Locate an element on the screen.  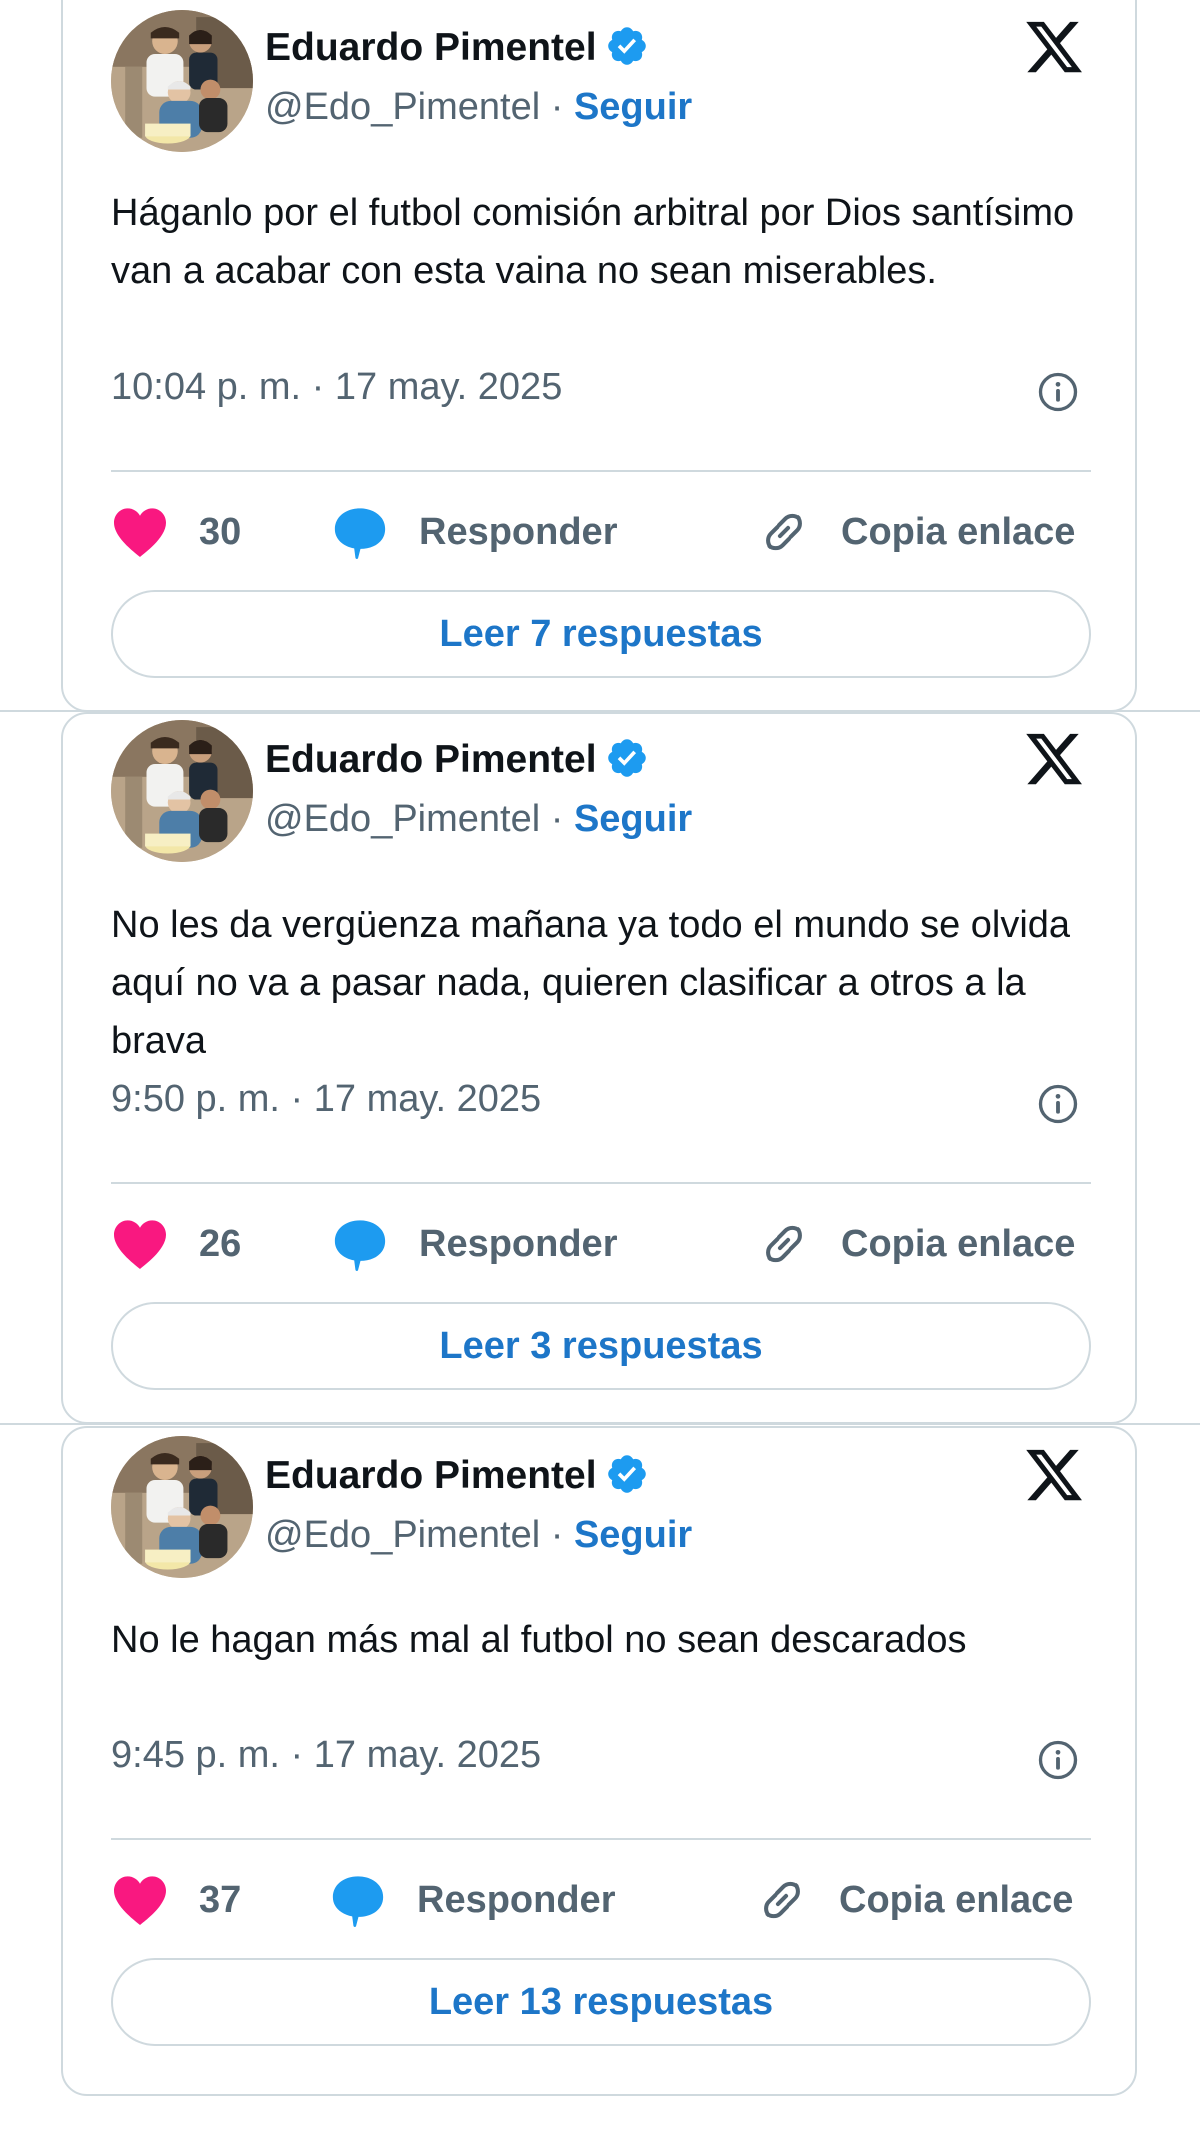
like-count: 26 is located at coordinates (220, 1243).